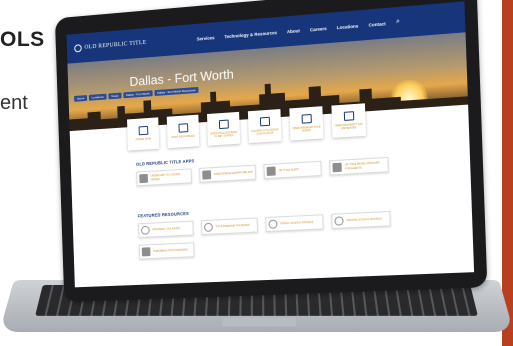 The height and width of the screenshot is (346, 513). What do you see at coordinates (22, 39) in the screenshot?
I see `slide-heading-fragment: OLS` at bounding box center [22, 39].